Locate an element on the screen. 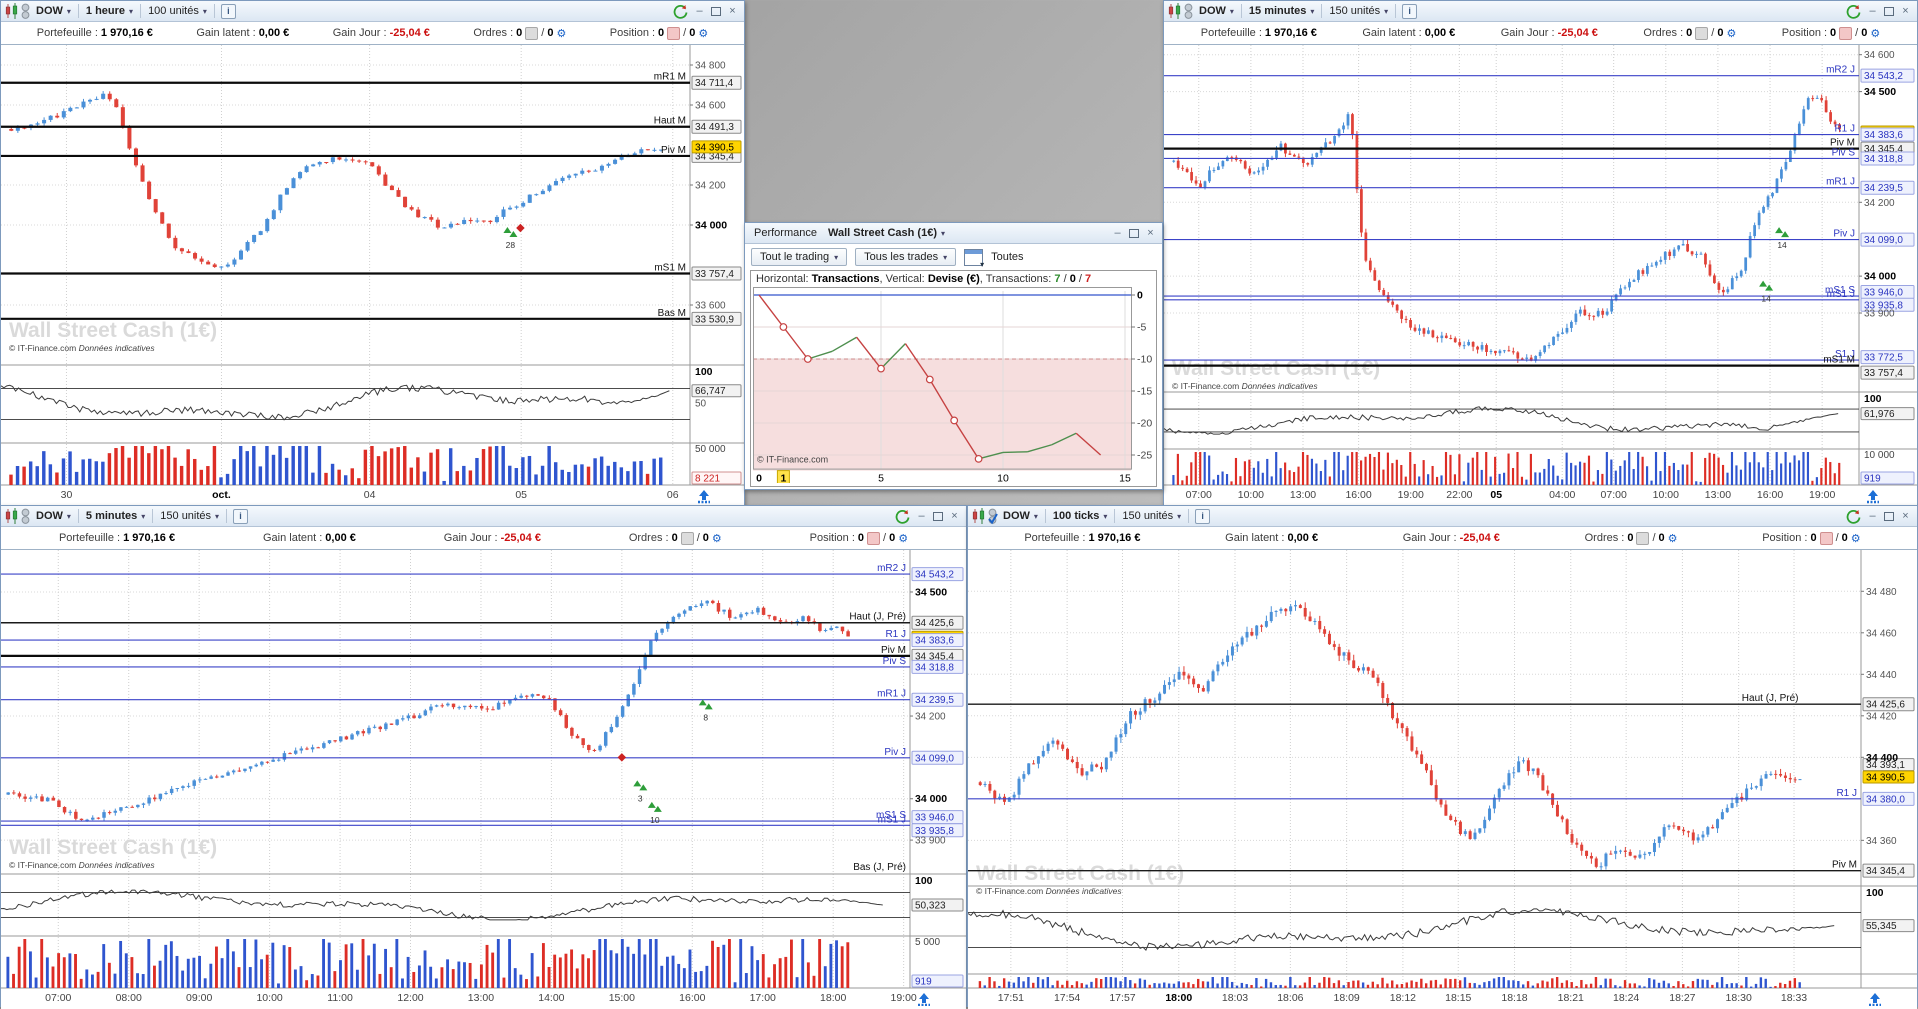  x-axis-label: 12:00 is located at coordinates (410, 998).